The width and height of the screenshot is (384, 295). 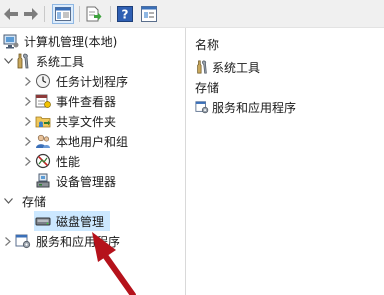 I want to click on tree-label: 服务和应用程序, so click(x=78, y=241).